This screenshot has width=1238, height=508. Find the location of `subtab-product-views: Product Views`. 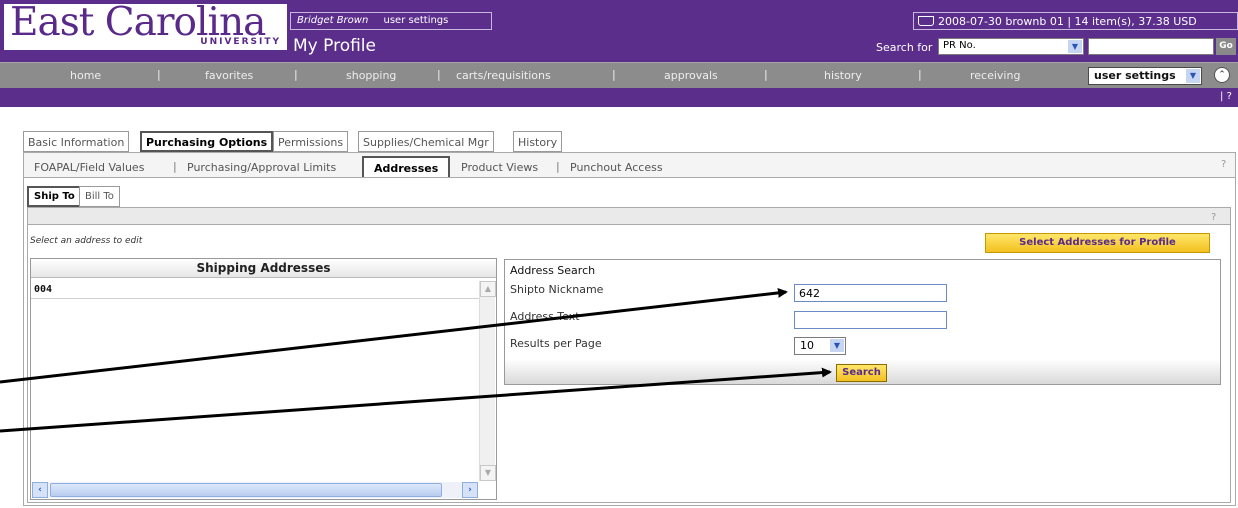

subtab-product-views: Product Views is located at coordinates (499, 167).